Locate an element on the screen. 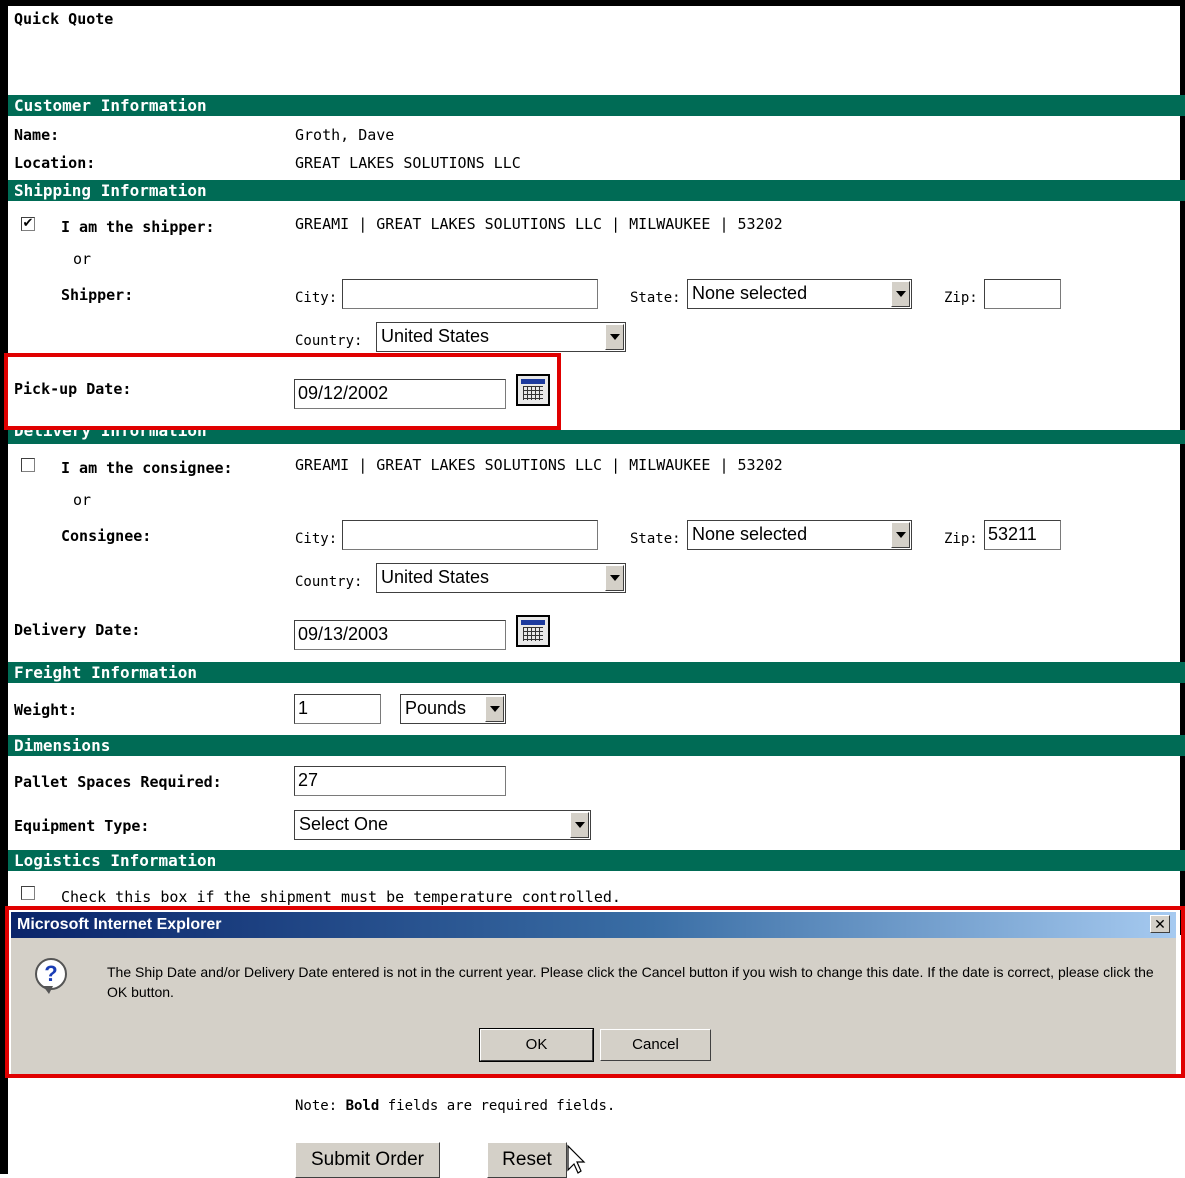 The height and width of the screenshot is (1178, 1185). shipper-country-value: United States is located at coordinates (435, 336).